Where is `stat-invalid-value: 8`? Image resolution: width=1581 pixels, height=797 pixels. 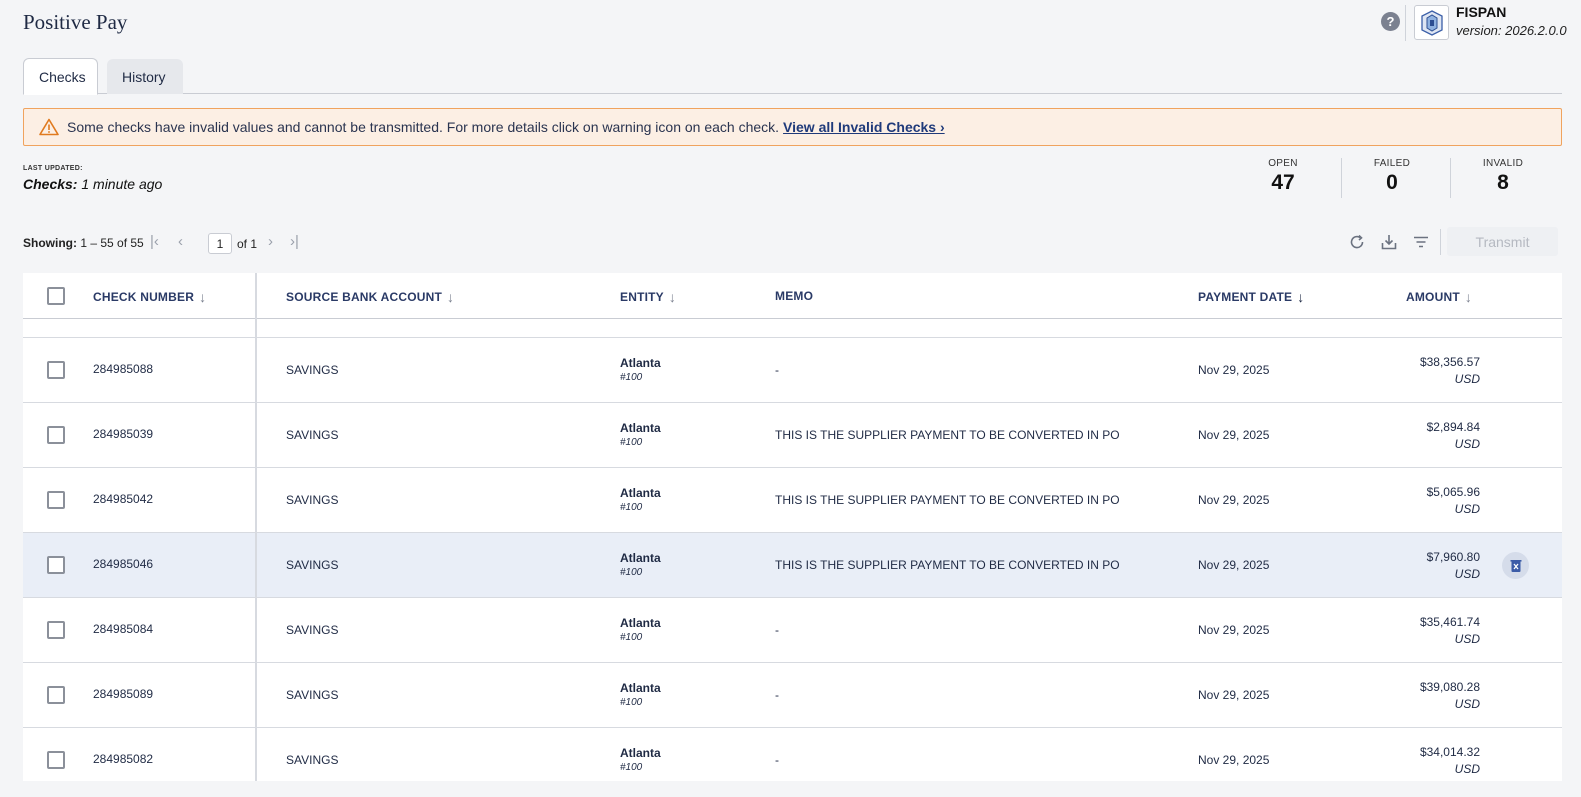
stat-invalid-value: 8 is located at coordinates (1503, 182).